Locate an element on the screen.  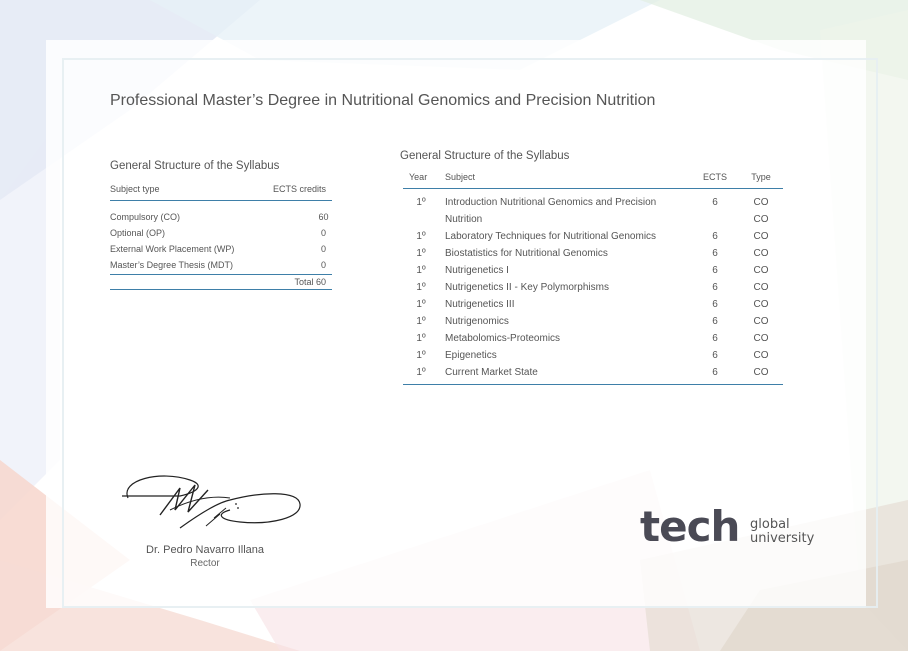
table-row: 1º Nutrigenomics 6 CO is located at coordinates (593, 321).